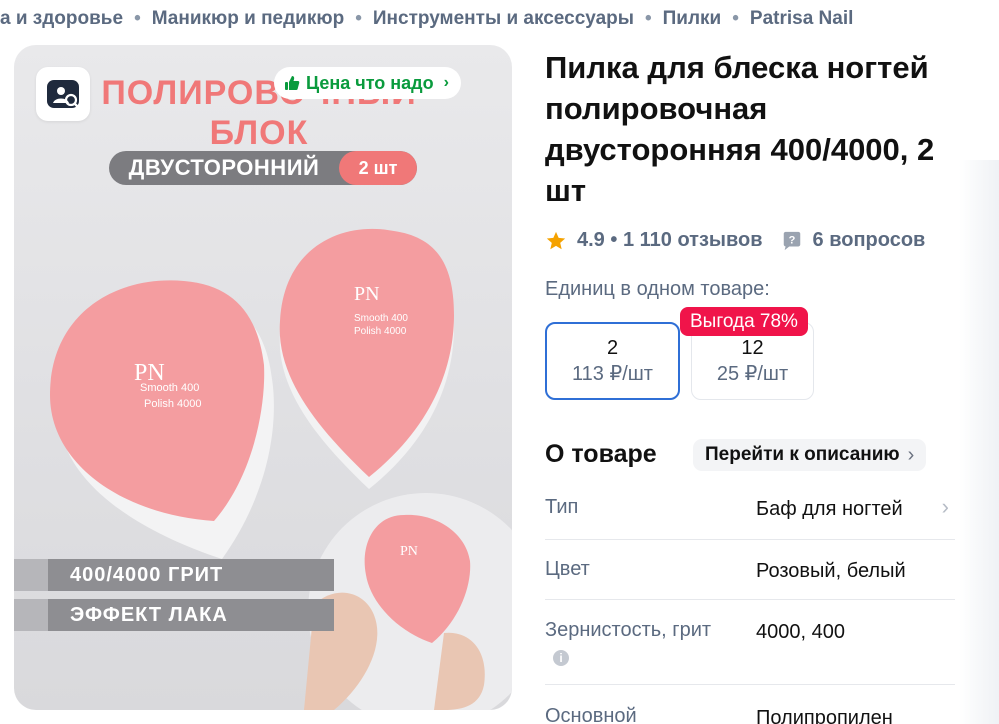 The height and width of the screenshot is (724, 999). Describe the element at coordinates (259, 133) in the screenshot. I see `promo-heading-line2: БЛОК` at that location.